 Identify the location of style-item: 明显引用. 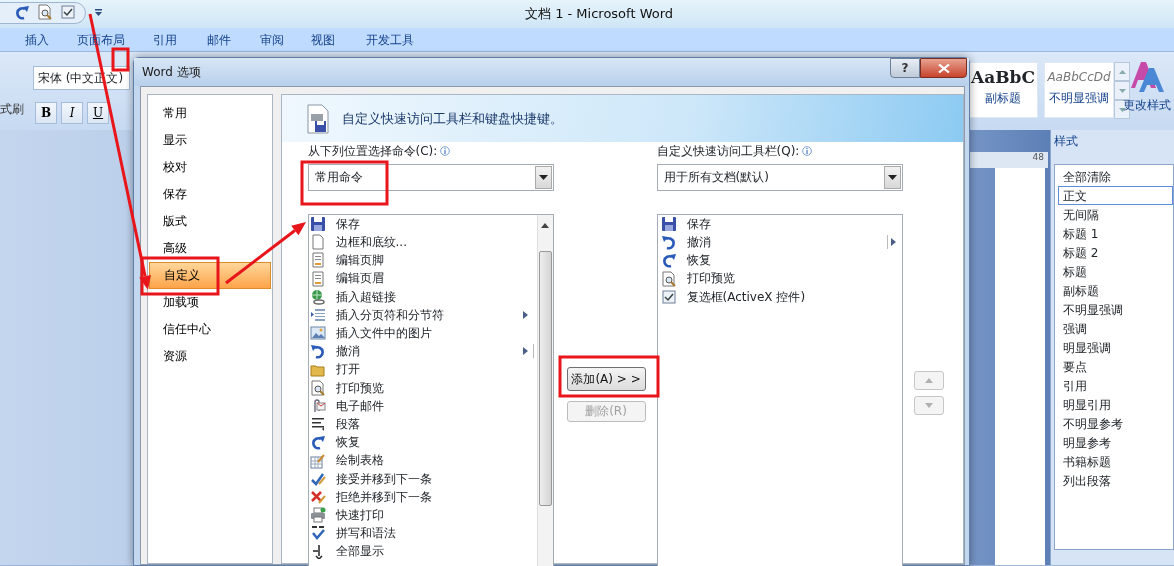
(1115, 404).